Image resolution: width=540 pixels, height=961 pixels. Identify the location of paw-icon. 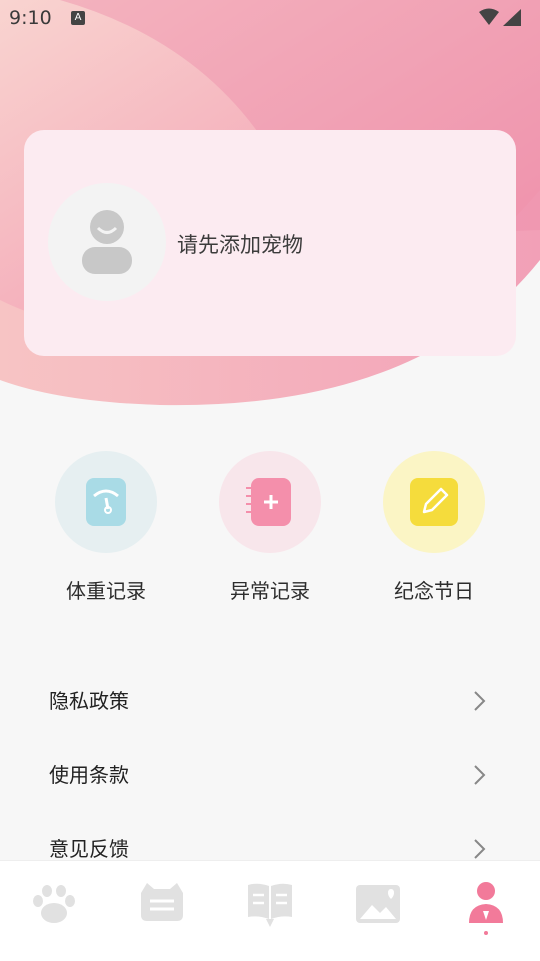
(54, 904).